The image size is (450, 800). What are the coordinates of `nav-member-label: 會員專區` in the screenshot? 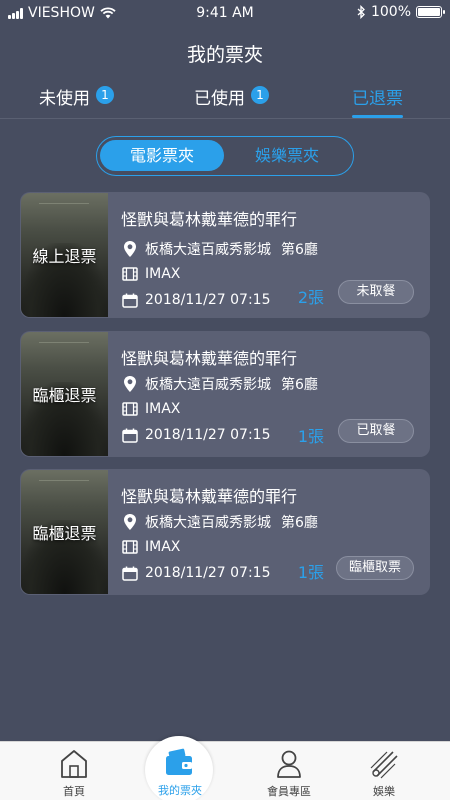 It's located at (289, 791).